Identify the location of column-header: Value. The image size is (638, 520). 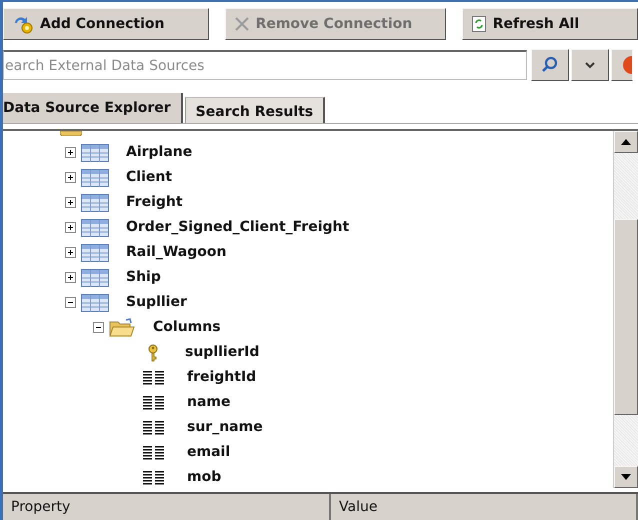
(484, 507).